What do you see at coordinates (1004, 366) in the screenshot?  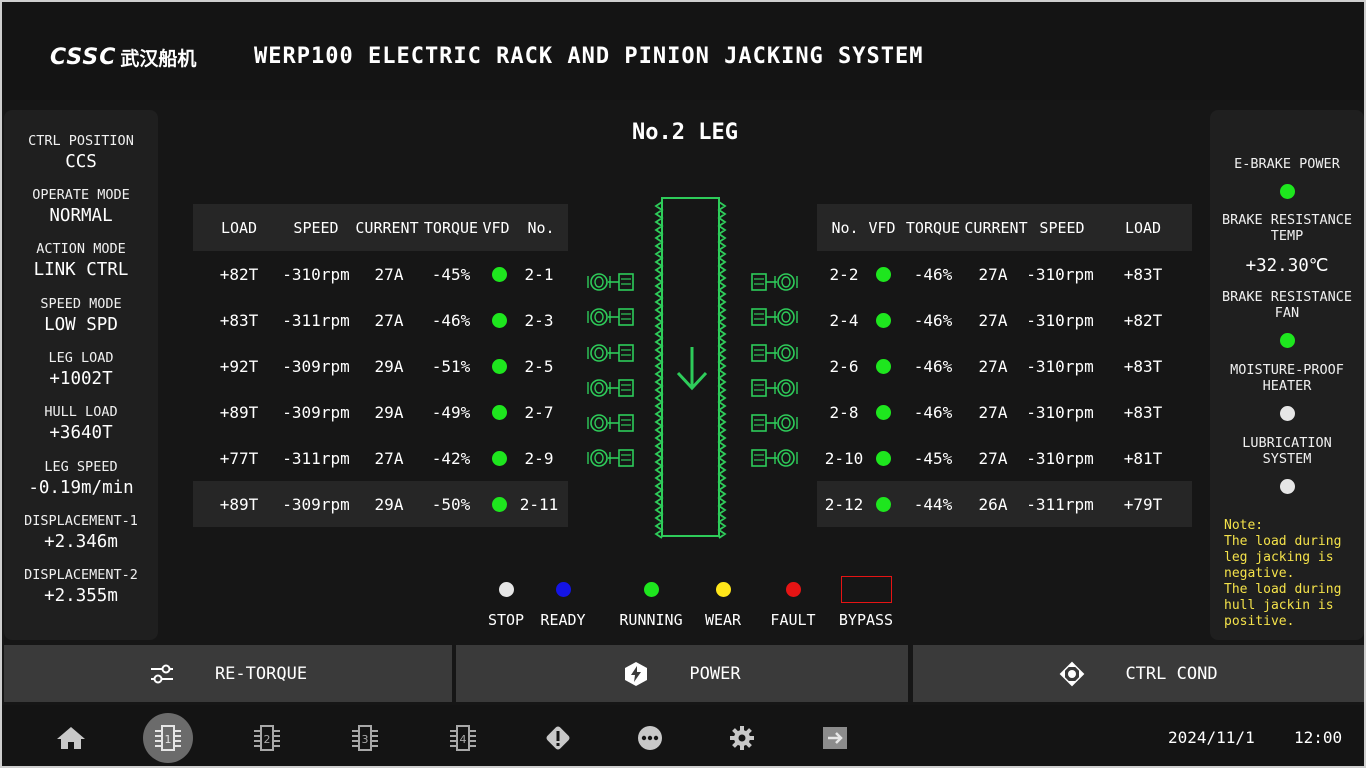 I see `table-row: 2-6 -46% 27A -310rpm +83T` at bounding box center [1004, 366].